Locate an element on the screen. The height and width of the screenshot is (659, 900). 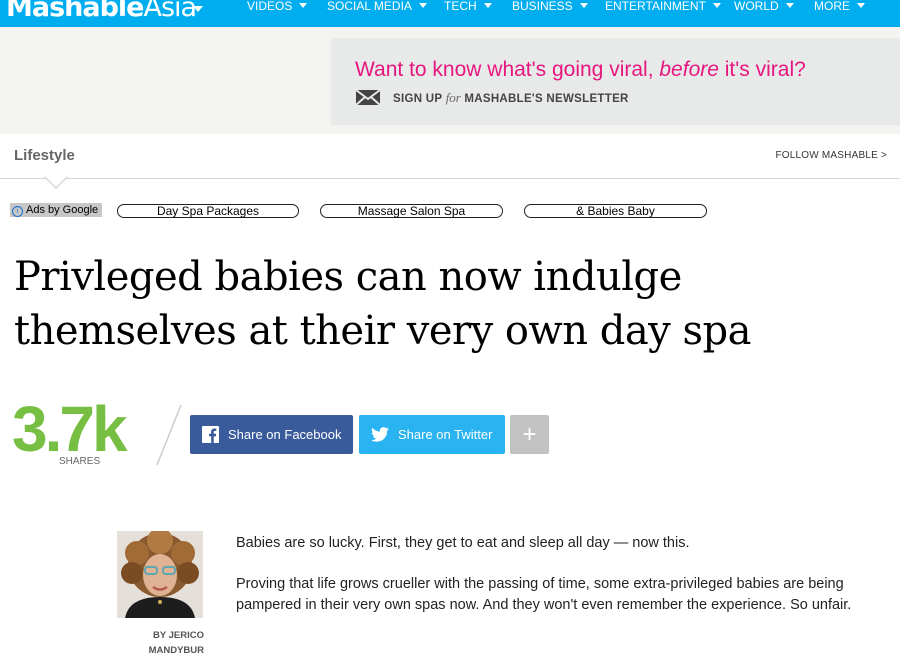
site-logo: MashableAsia is located at coordinates (101, 11).